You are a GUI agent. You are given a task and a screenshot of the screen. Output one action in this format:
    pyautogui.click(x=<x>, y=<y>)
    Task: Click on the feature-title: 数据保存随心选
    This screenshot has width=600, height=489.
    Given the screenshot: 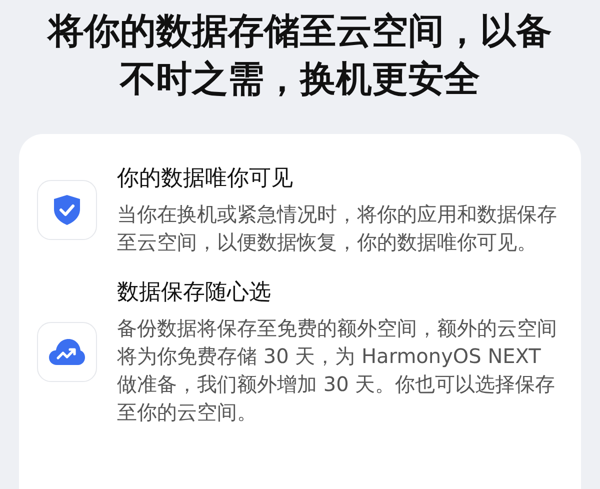 What is the action you would take?
    pyautogui.click(x=194, y=293)
    